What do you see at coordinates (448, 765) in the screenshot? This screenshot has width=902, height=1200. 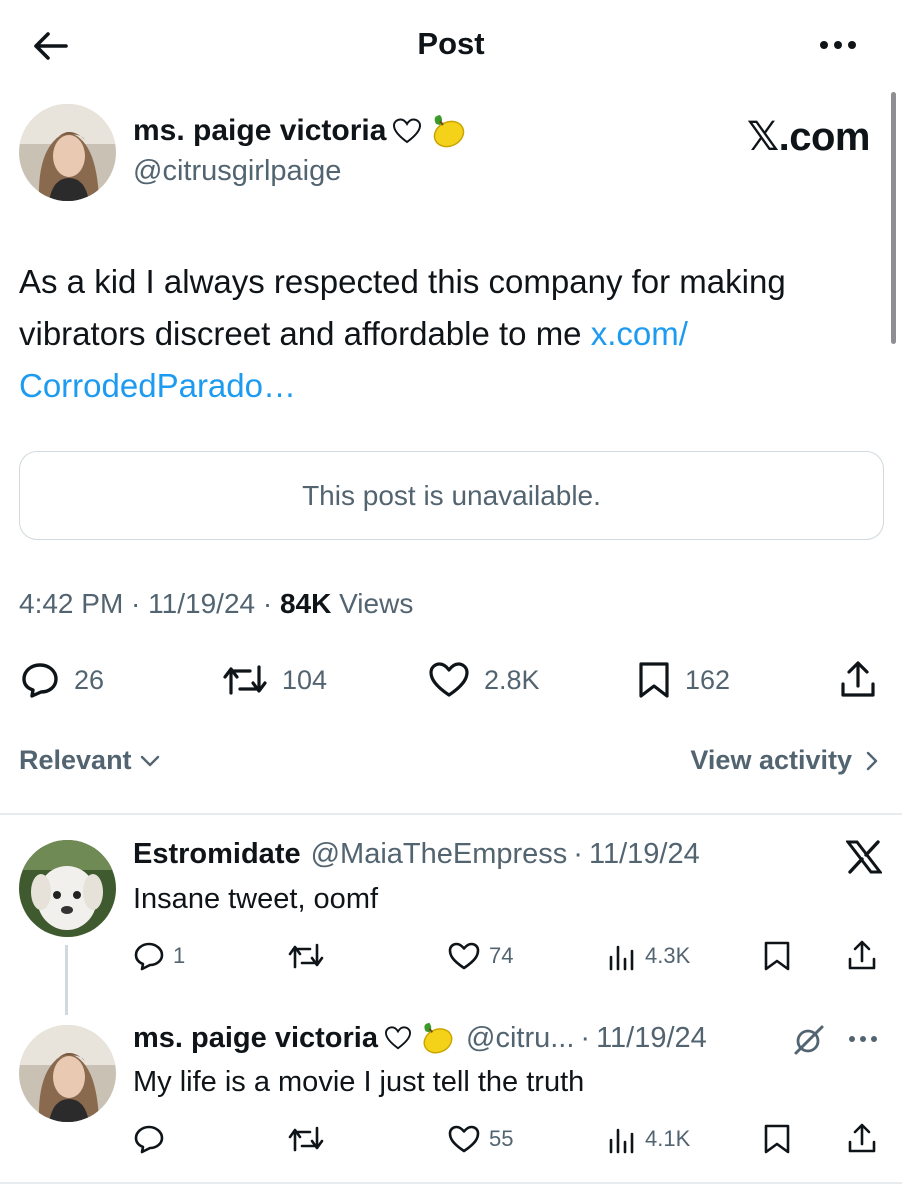 I see `reply-filter-row: Relevant View activity` at bounding box center [448, 765].